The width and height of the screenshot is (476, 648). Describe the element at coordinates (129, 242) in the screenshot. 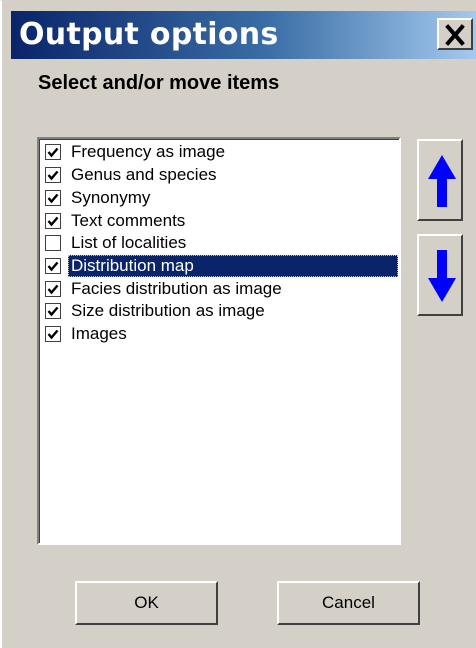

I see `list-item-label: List of localities` at that location.